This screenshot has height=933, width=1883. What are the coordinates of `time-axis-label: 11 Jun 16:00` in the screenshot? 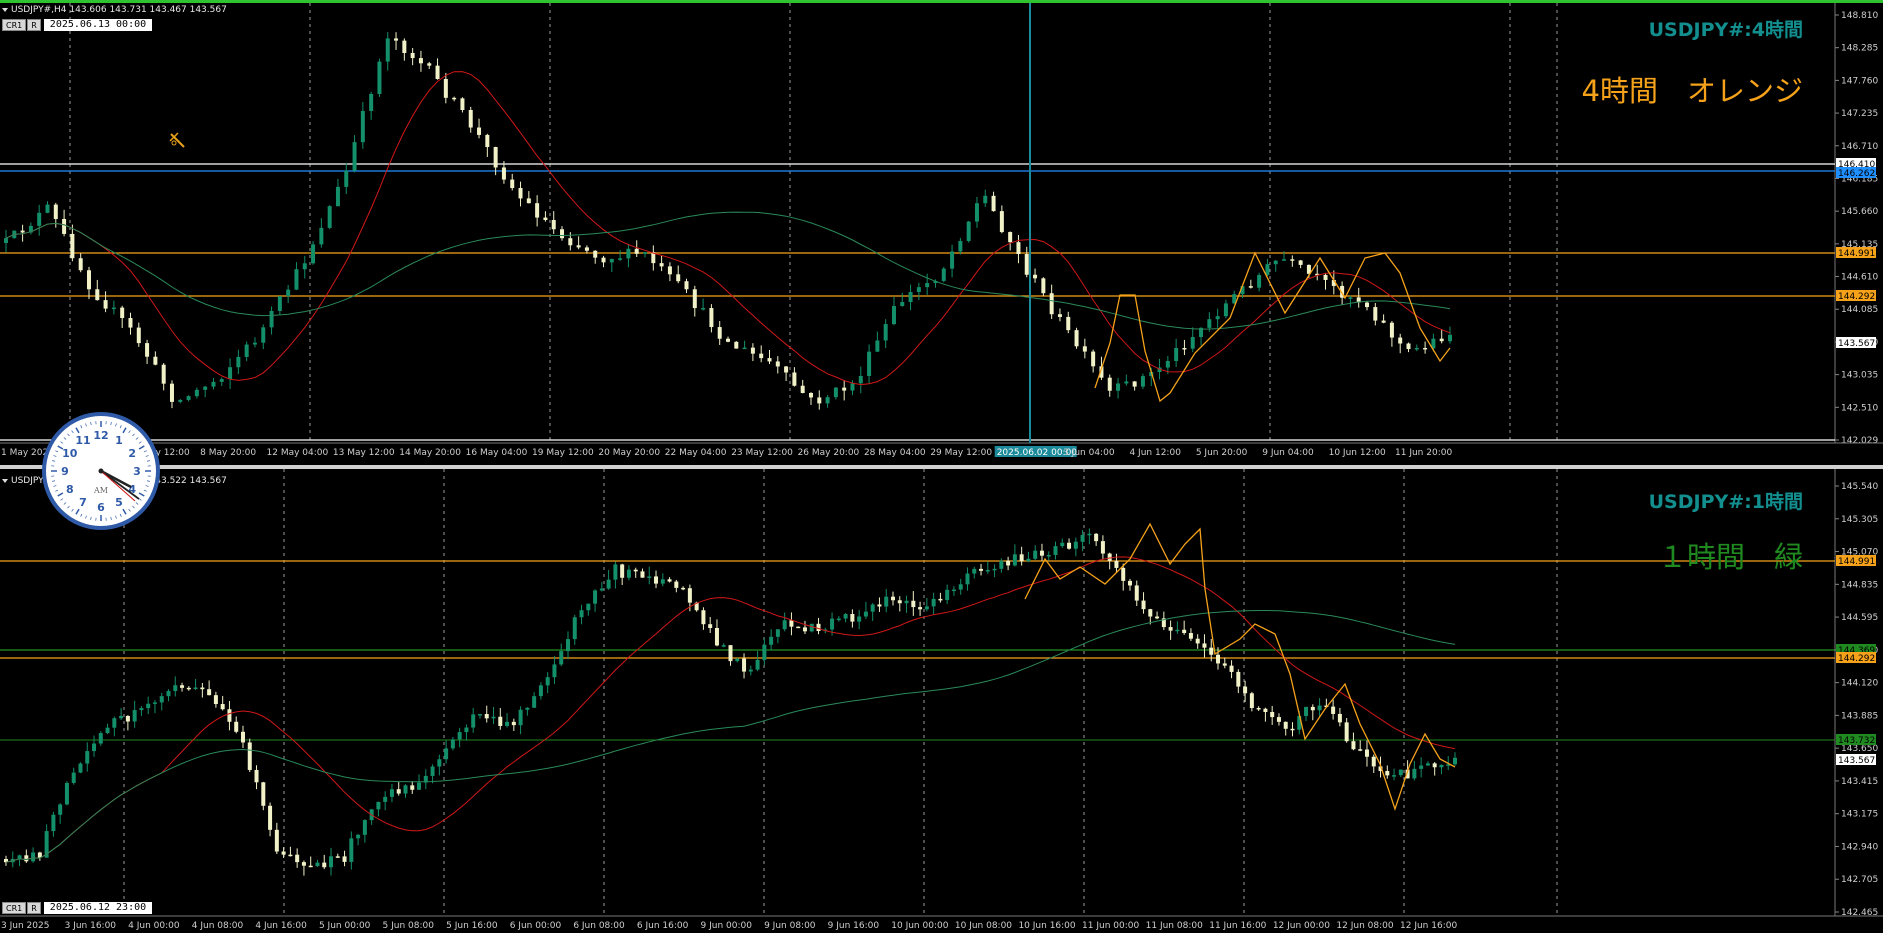 It's located at (1237, 926).